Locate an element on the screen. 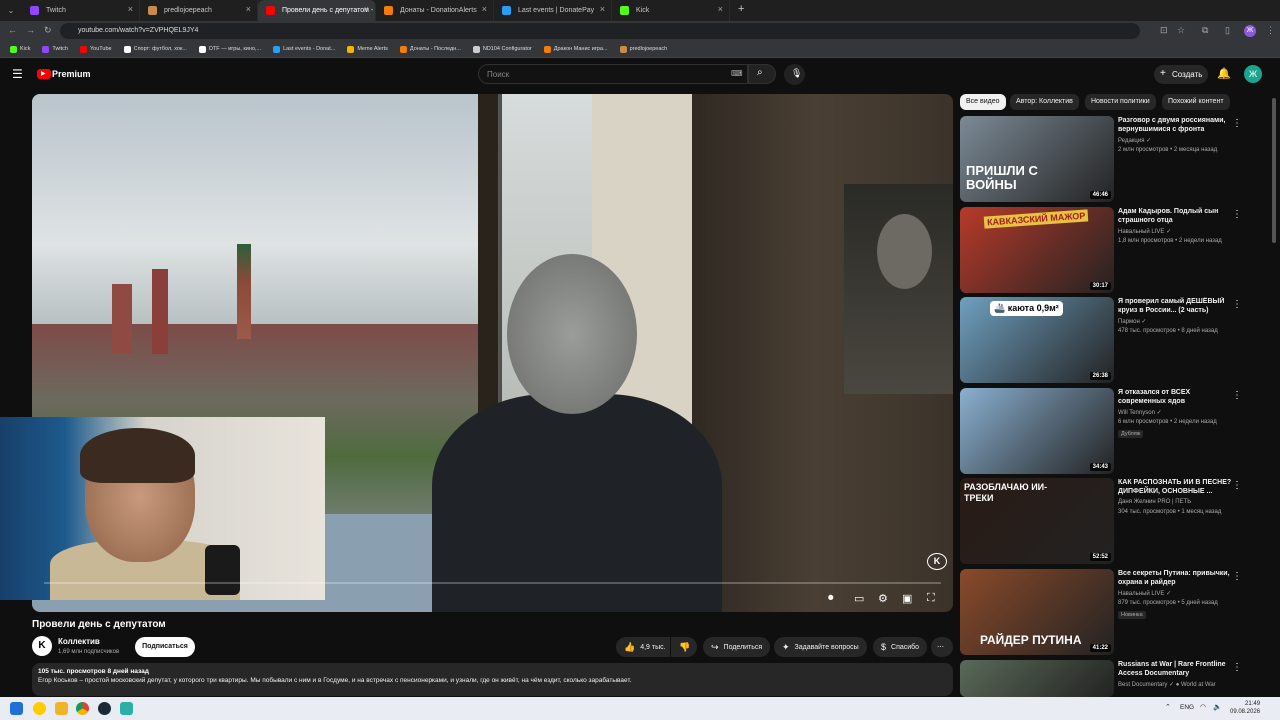 This screenshot has width=1280, height=720. search-button: ⌕ is located at coordinates (762, 74).